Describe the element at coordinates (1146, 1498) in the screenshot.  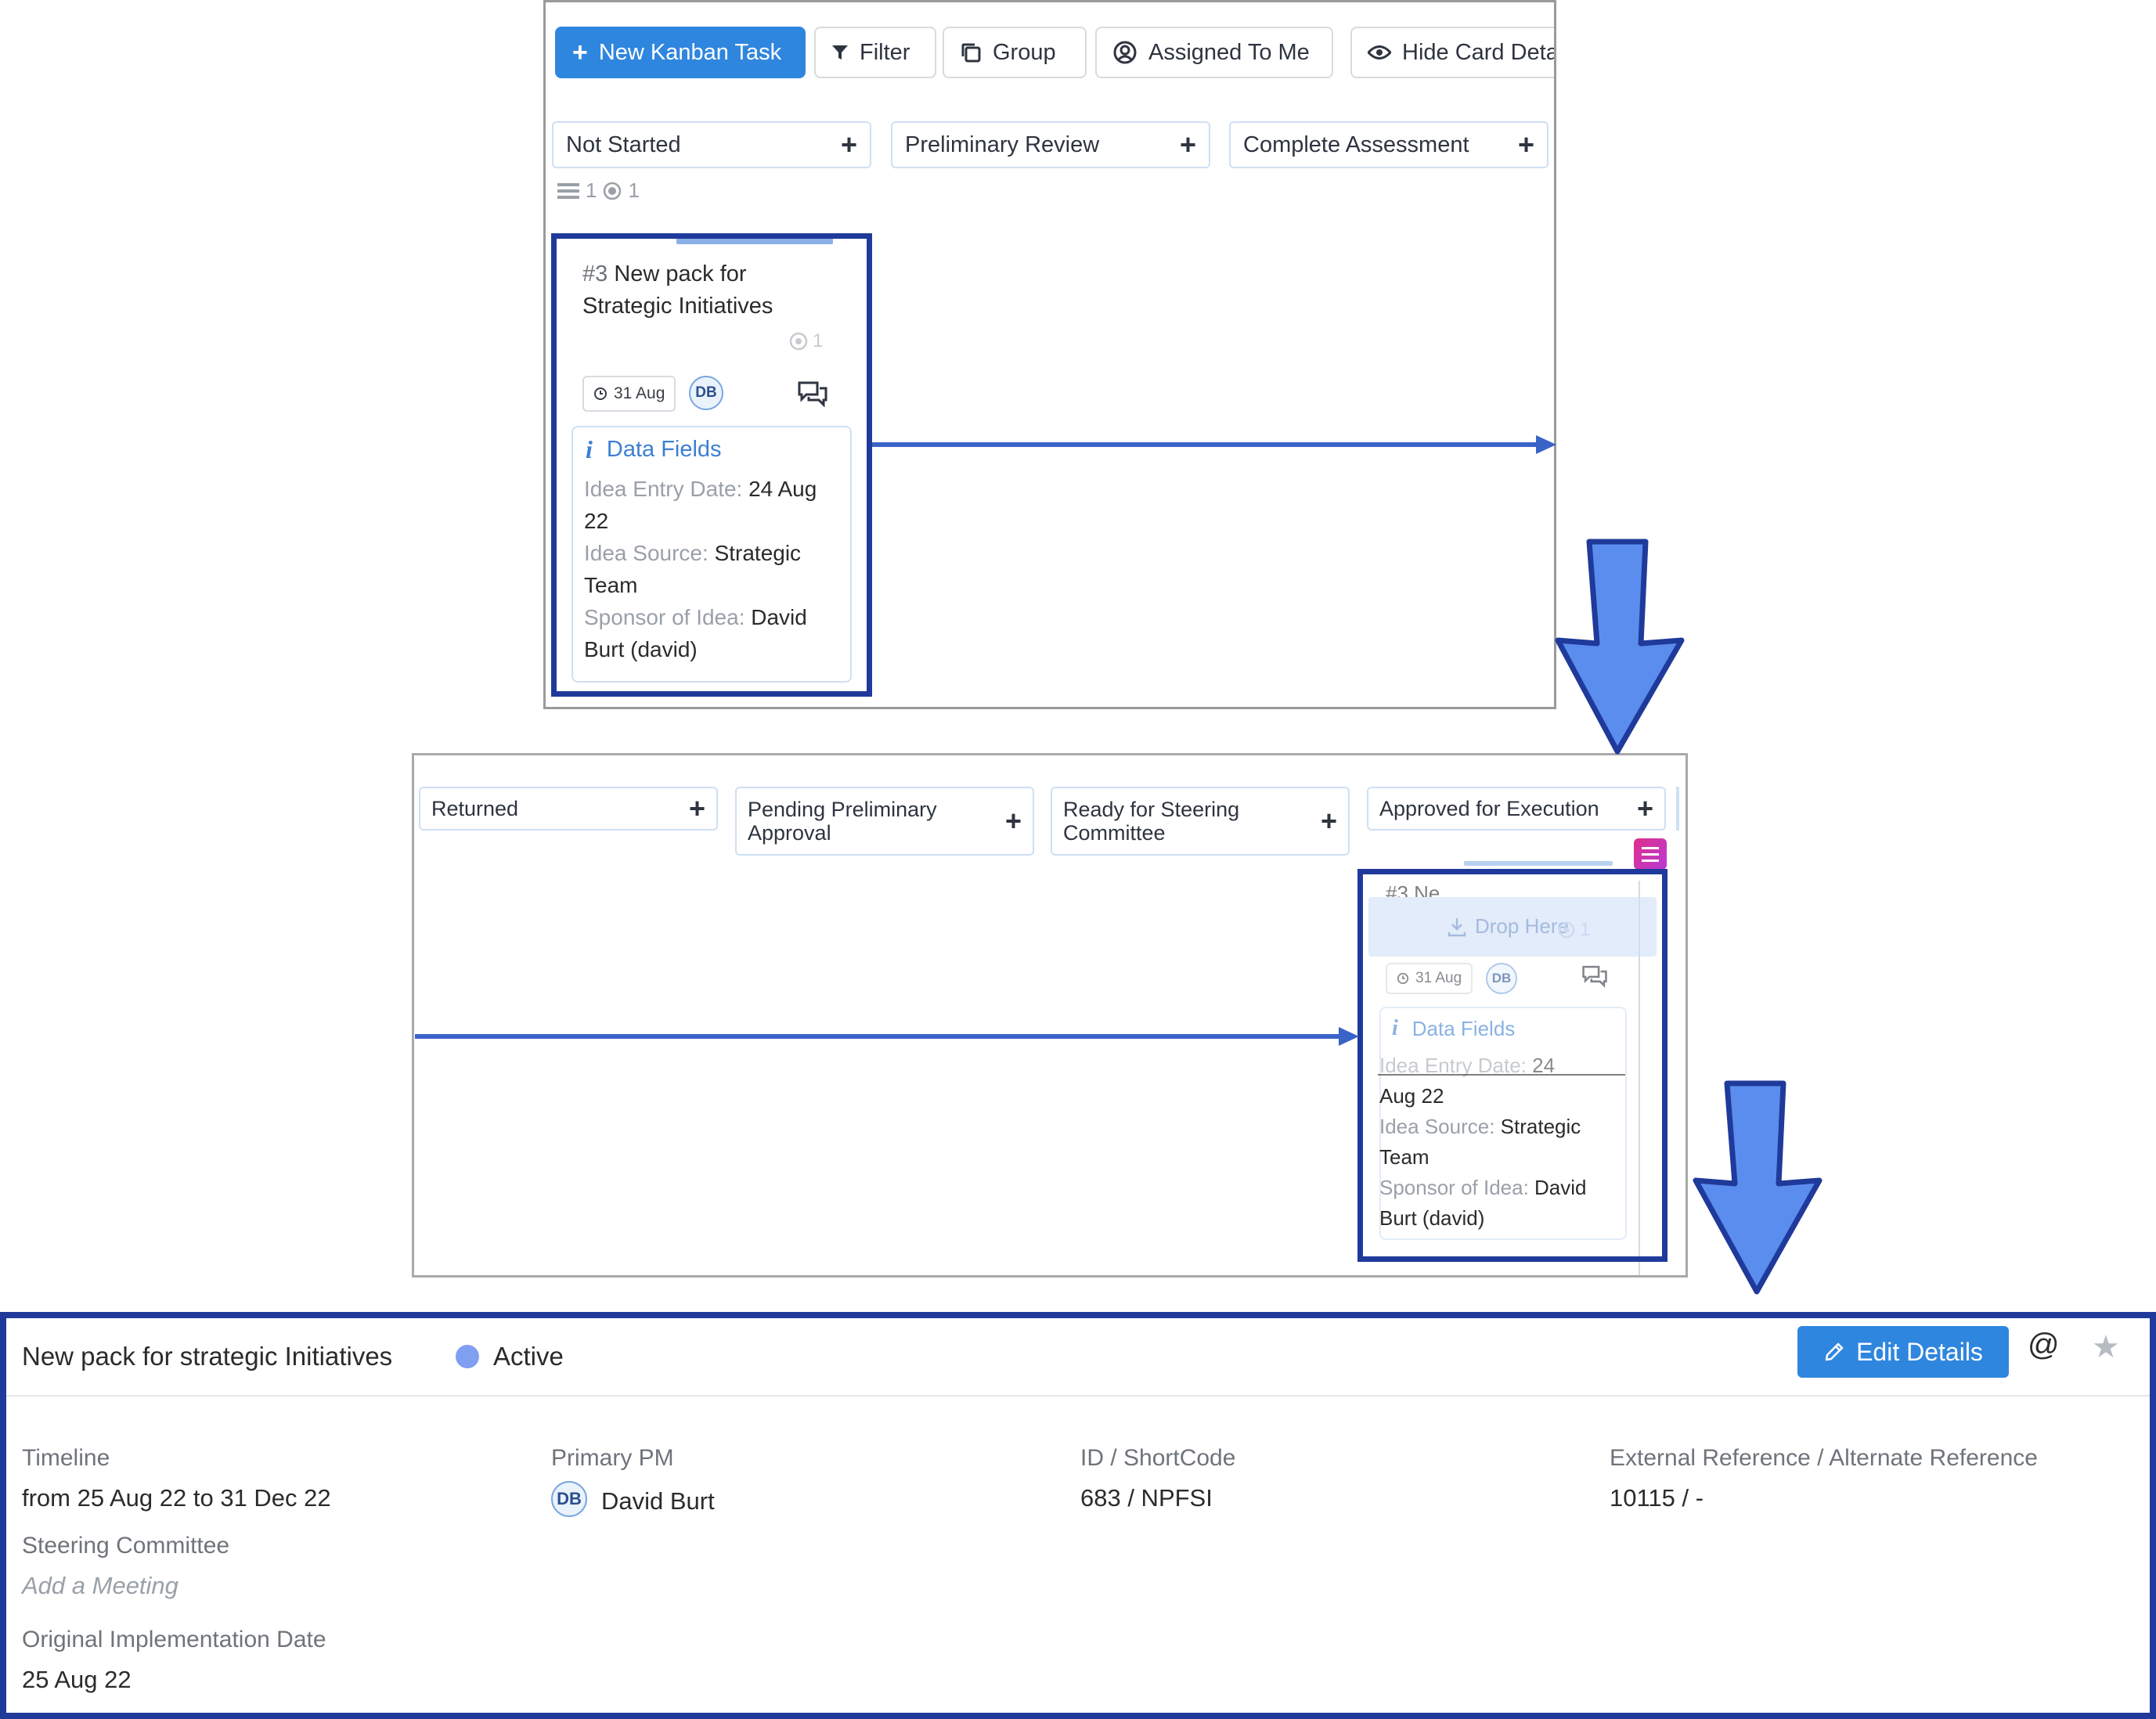
I see `id-shortcode-value: 683 / NPFSI` at that location.